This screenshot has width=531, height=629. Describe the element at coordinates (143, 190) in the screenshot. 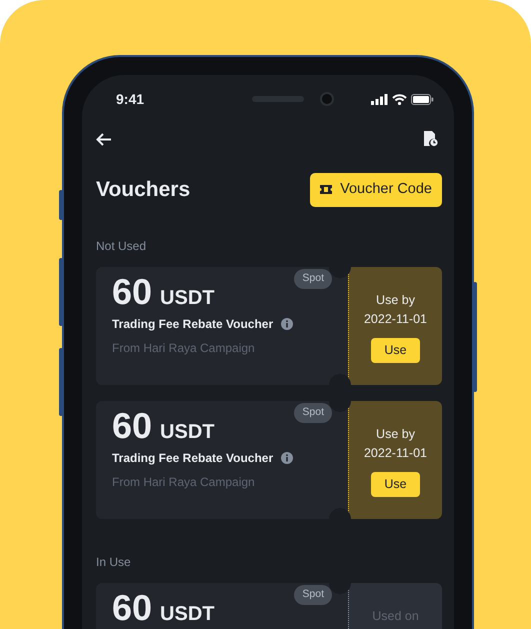

I see `page-title: Vouchers` at that location.